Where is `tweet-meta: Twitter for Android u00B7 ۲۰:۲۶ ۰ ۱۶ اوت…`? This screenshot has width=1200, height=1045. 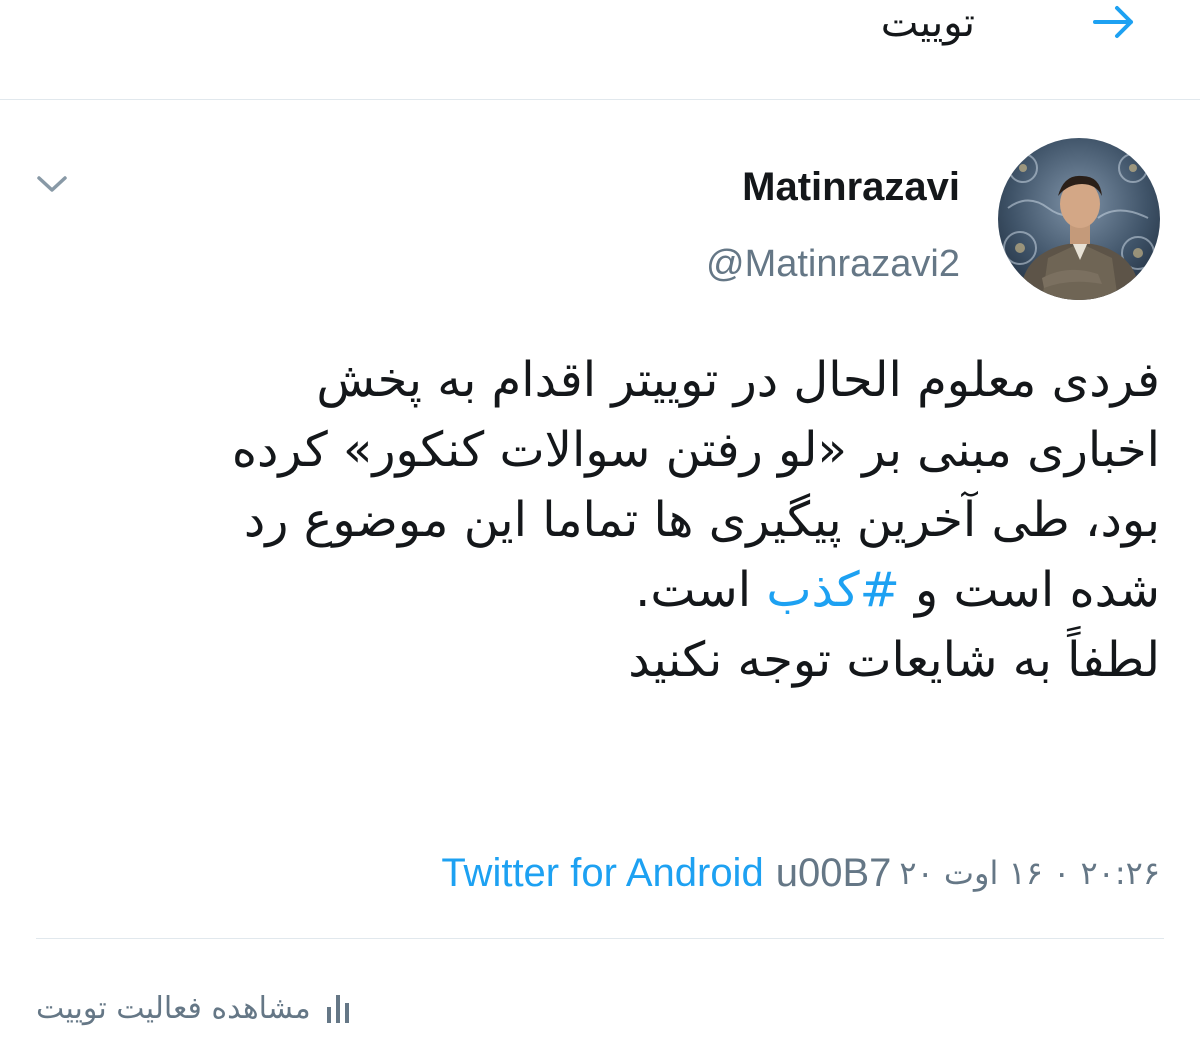 tweet-meta: Twitter for Android u00B7 ۲۰:۲۶ ۰ ۱۶ اوت… is located at coordinates (800, 873).